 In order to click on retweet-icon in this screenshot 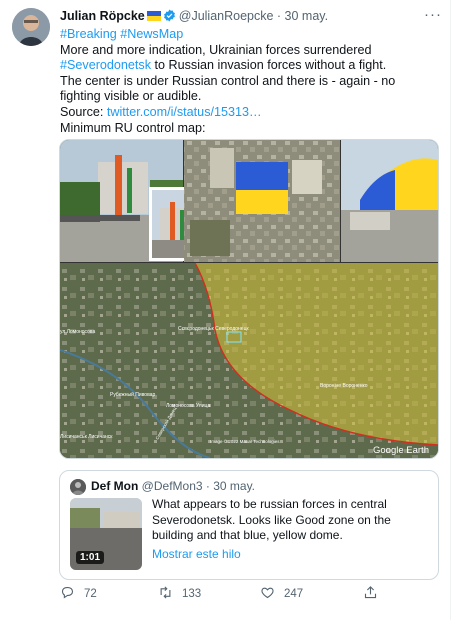, I will do `click(165, 594)`.